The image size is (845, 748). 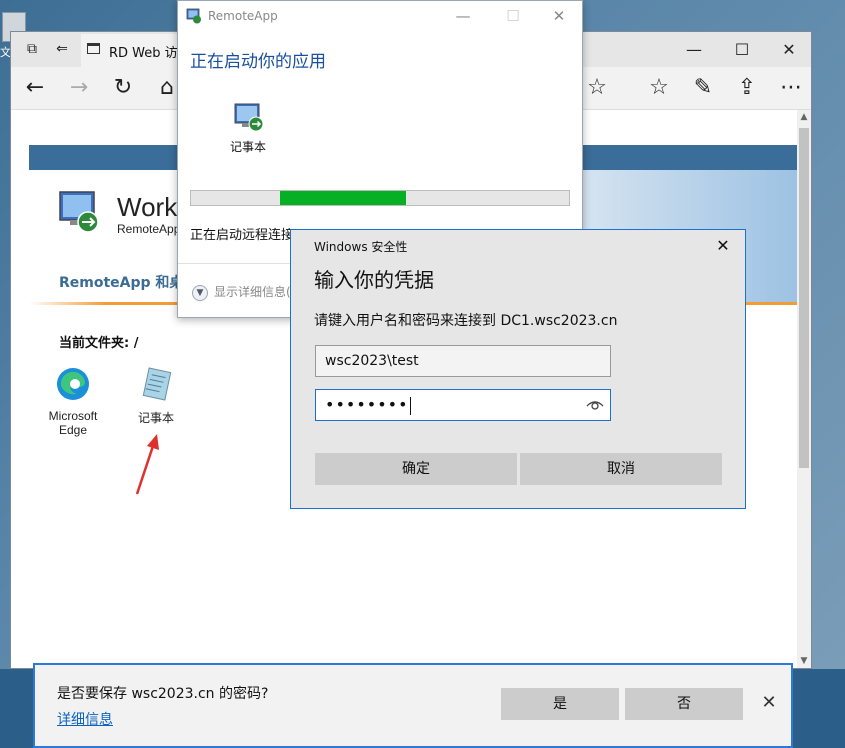 What do you see at coordinates (684, 704) in the screenshot?
I see `save-no-button: 否` at bounding box center [684, 704].